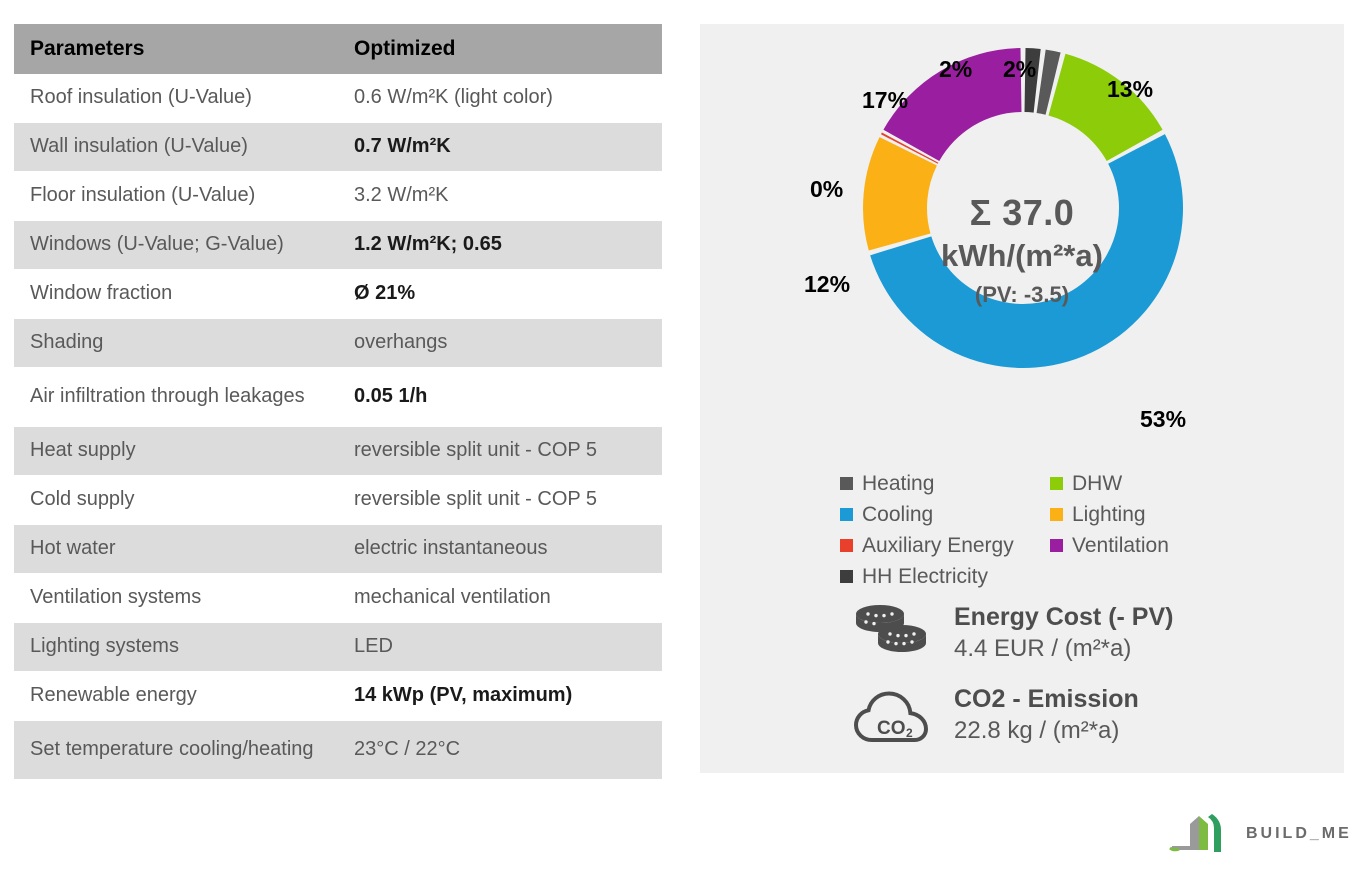 The height and width of the screenshot is (879, 1360). I want to click on parameter-value: 14 kWp (PV, maximum), so click(463, 695).